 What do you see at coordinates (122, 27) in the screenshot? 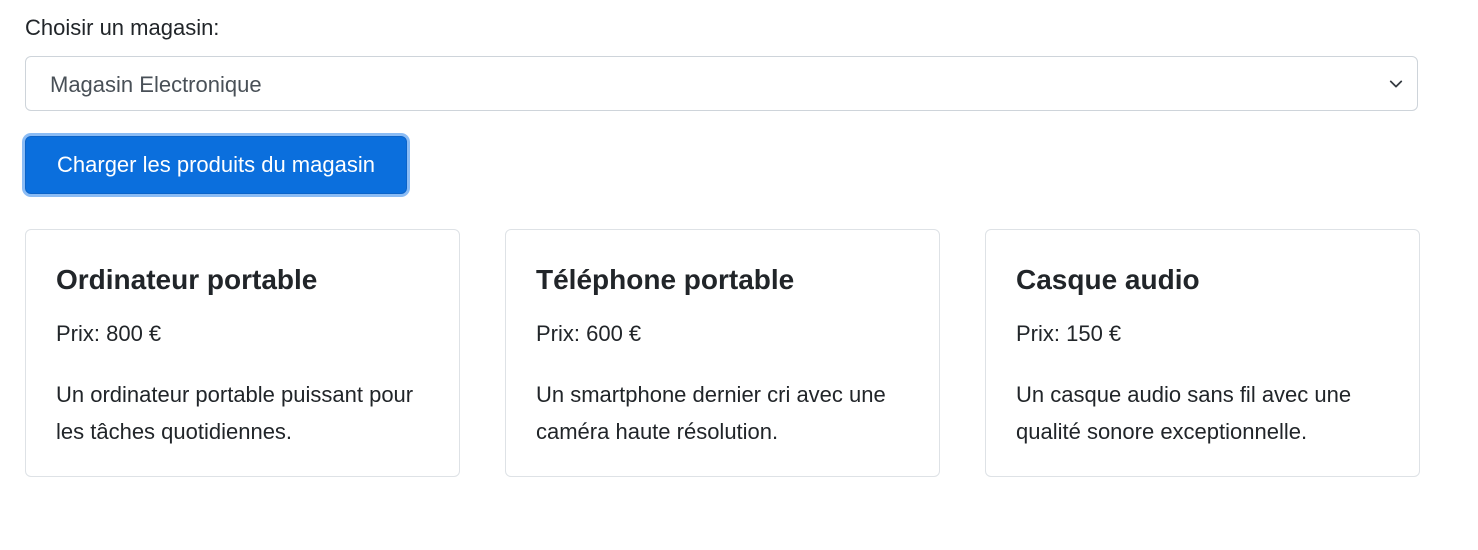
I see `store-select-label: Choisir un magasin:` at bounding box center [122, 27].